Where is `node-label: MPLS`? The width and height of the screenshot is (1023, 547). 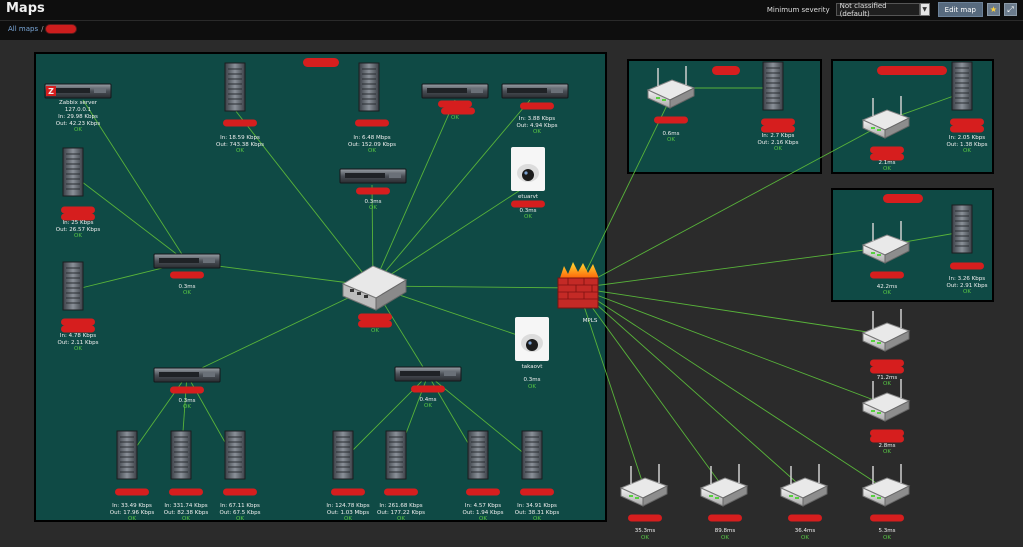 node-label: MPLS is located at coordinates (590, 321).